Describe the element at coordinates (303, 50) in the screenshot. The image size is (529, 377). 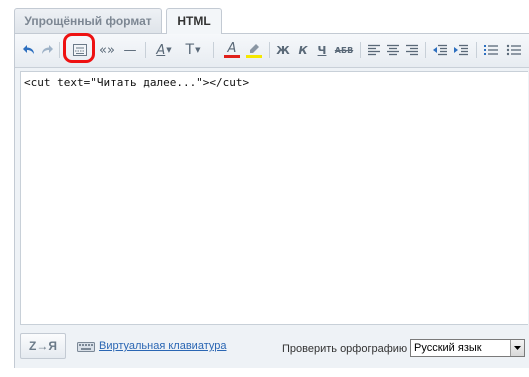
I see `italic-icon: К` at that location.